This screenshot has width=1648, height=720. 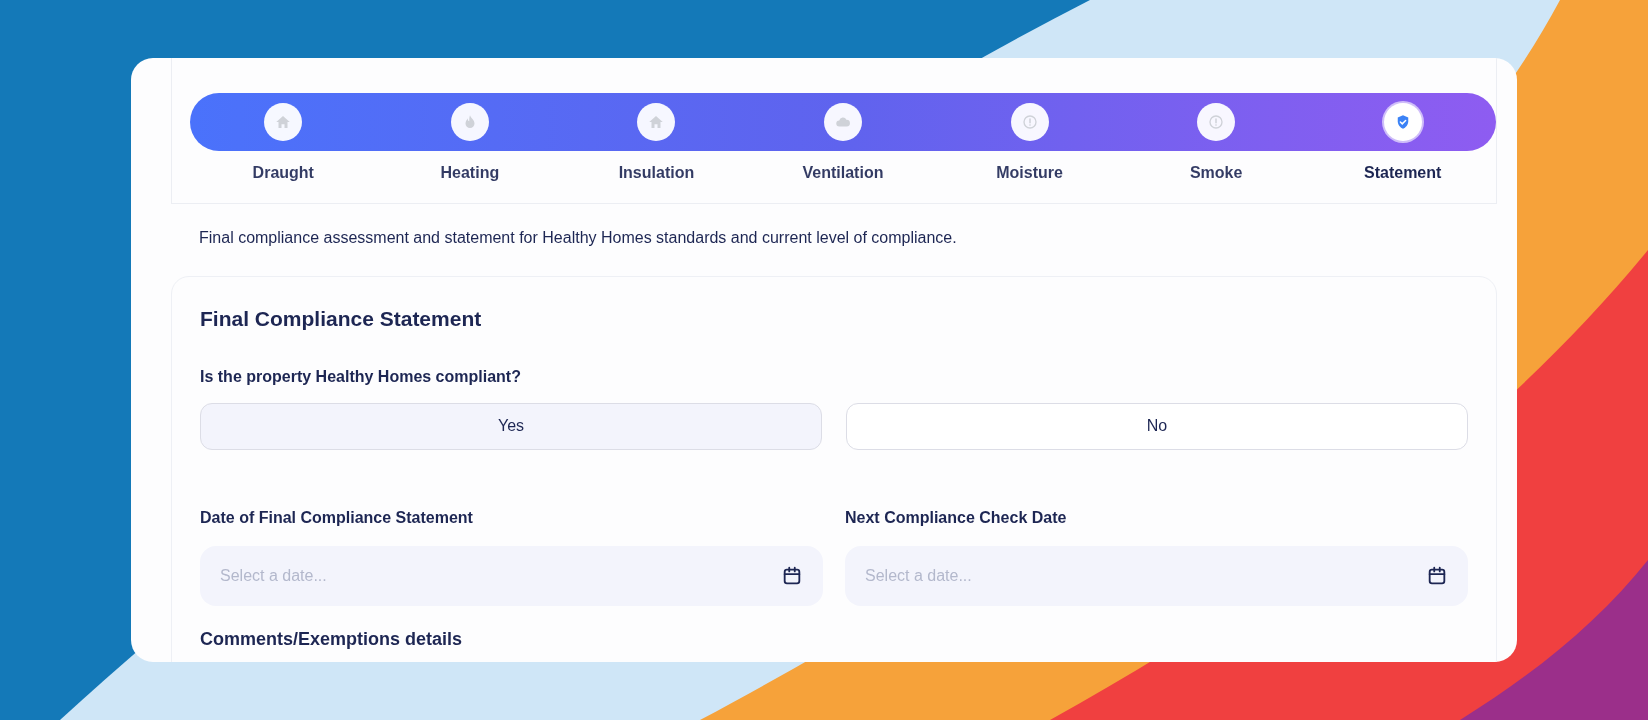 What do you see at coordinates (1157, 426) in the screenshot?
I see `option-button: No` at bounding box center [1157, 426].